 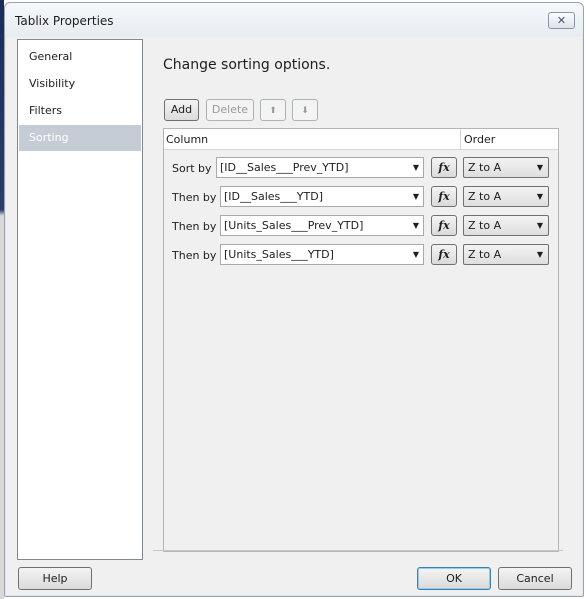 What do you see at coordinates (187, 139) in the screenshot?
I see `column-header: Column` at bounding box center [187, 139].